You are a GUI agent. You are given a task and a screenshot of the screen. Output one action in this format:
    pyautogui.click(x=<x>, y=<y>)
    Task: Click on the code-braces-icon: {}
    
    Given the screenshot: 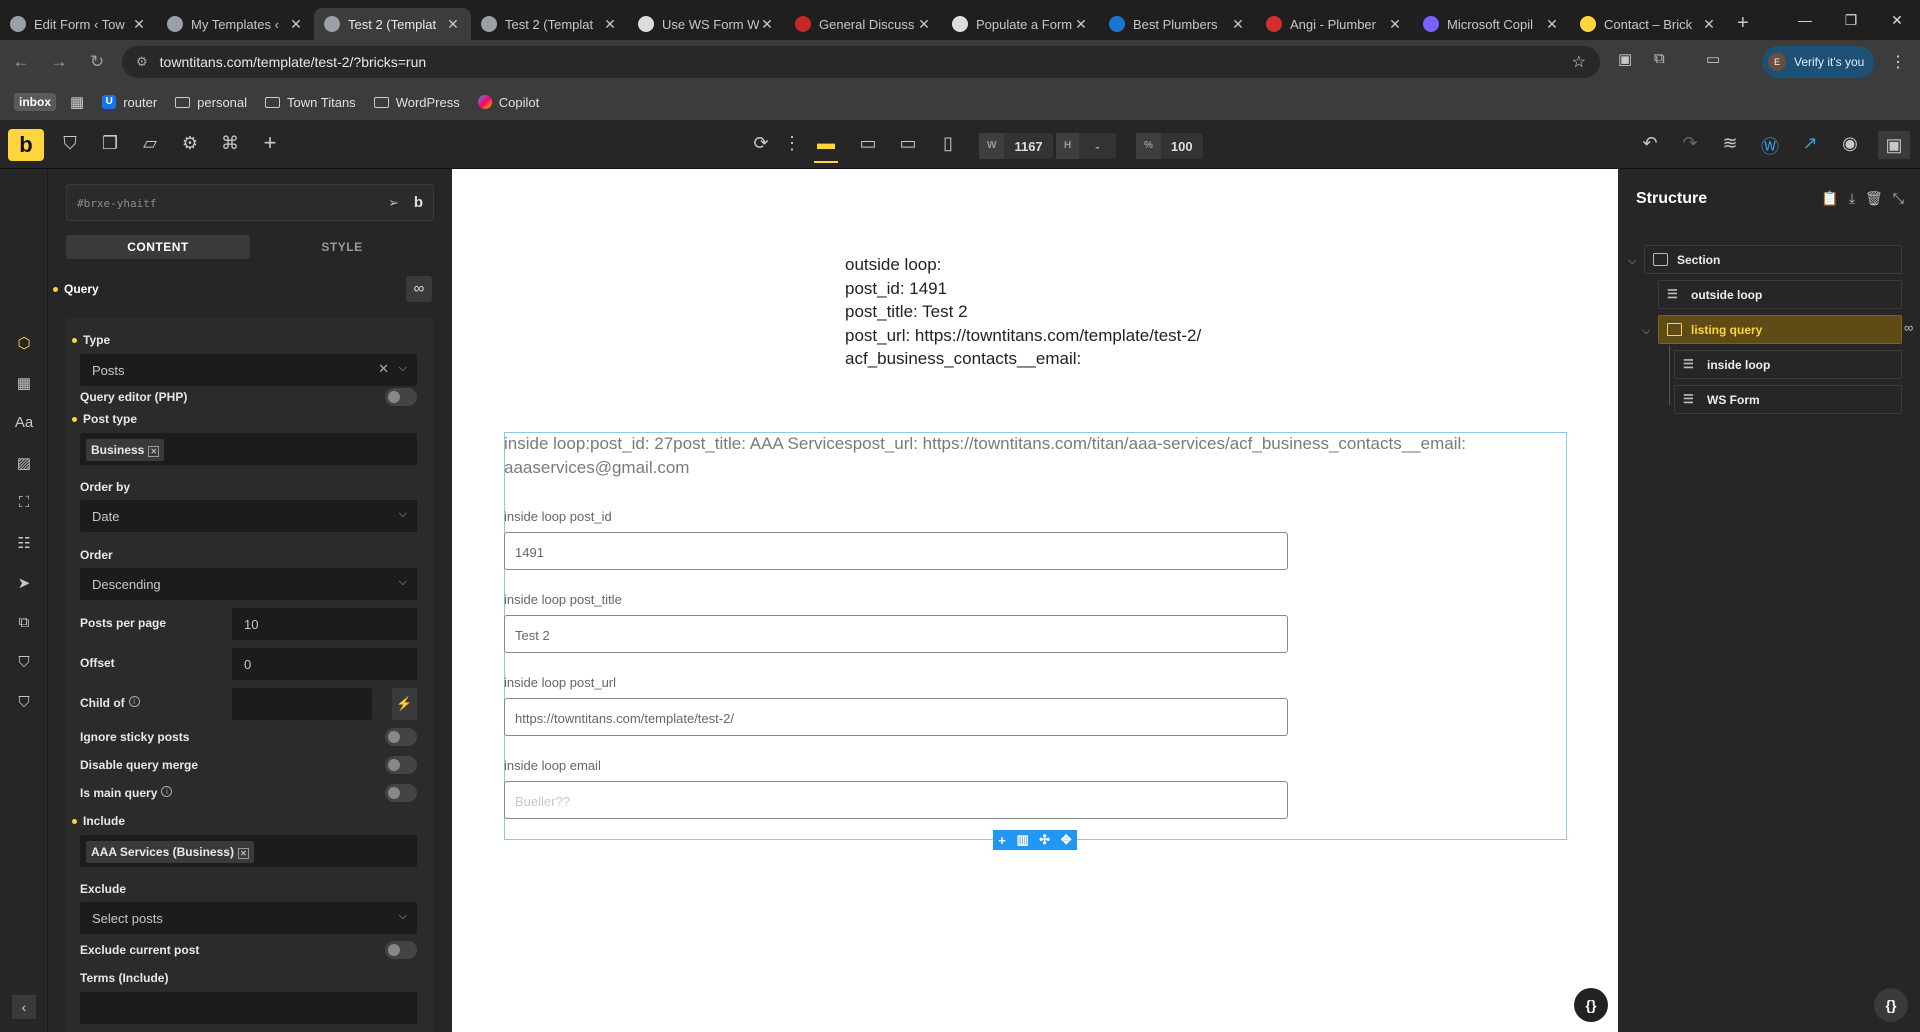 What is the action you would take?
    pyautogui.click(x=1891, y=1005)
    